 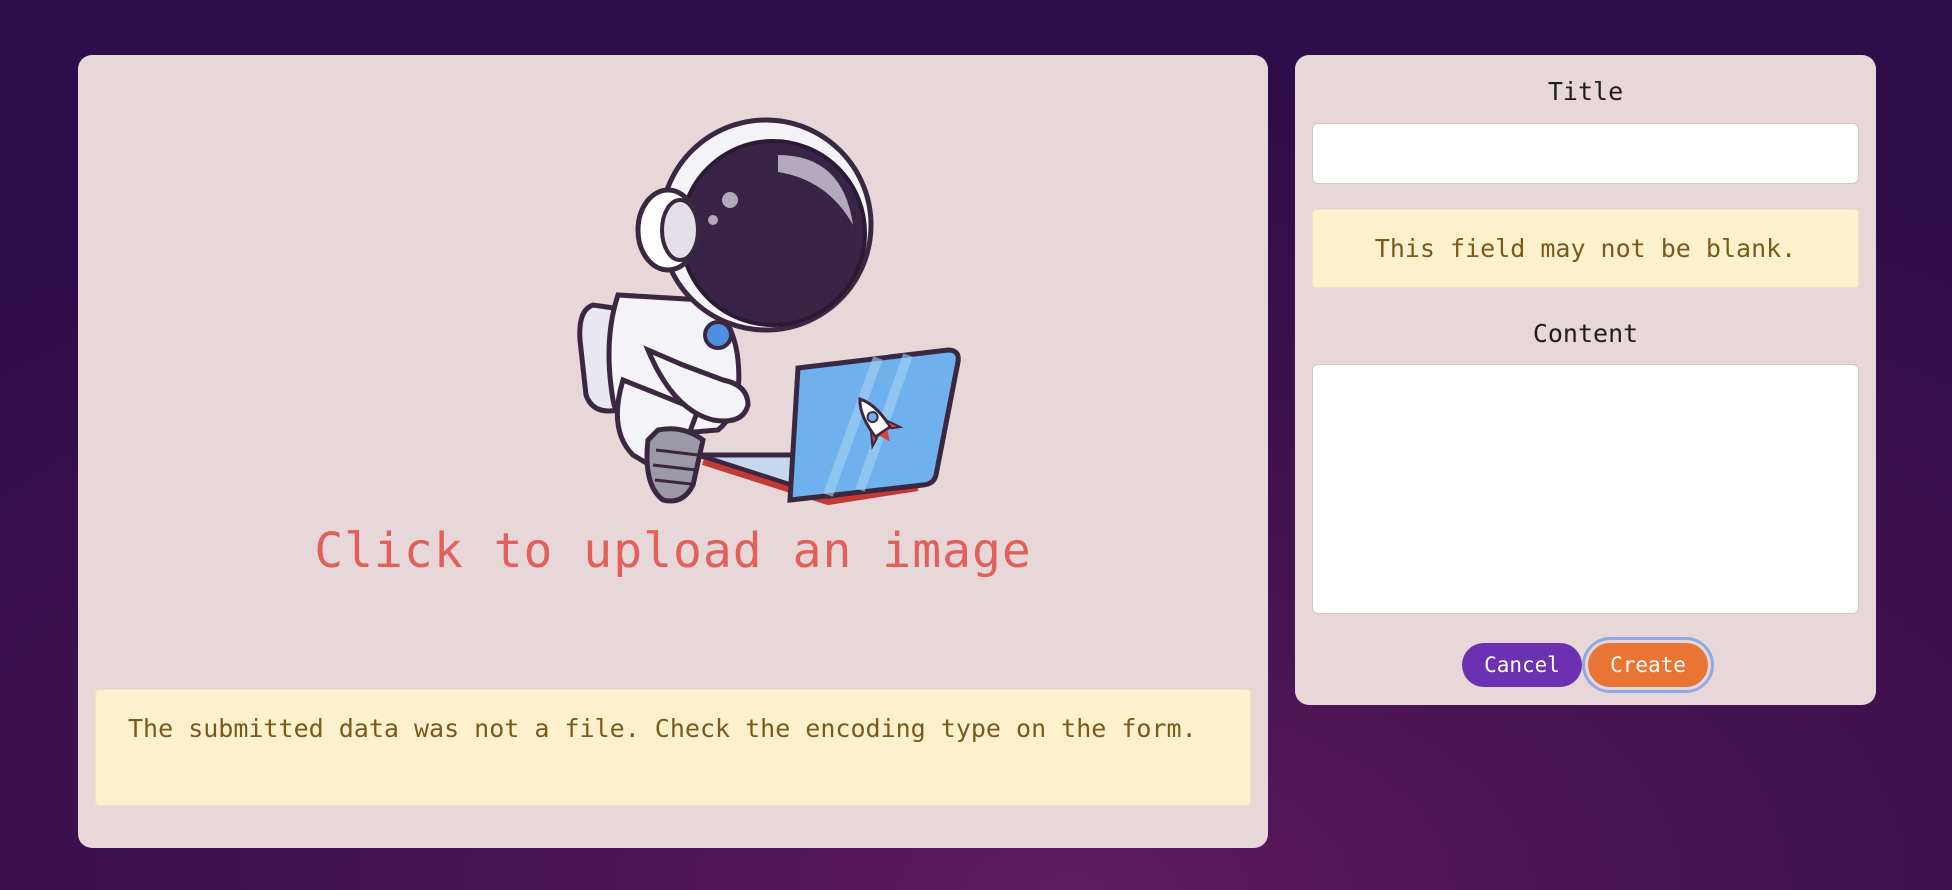 I want to click on upload-prompt: Click to upload an image, so click(x=673, y=551).